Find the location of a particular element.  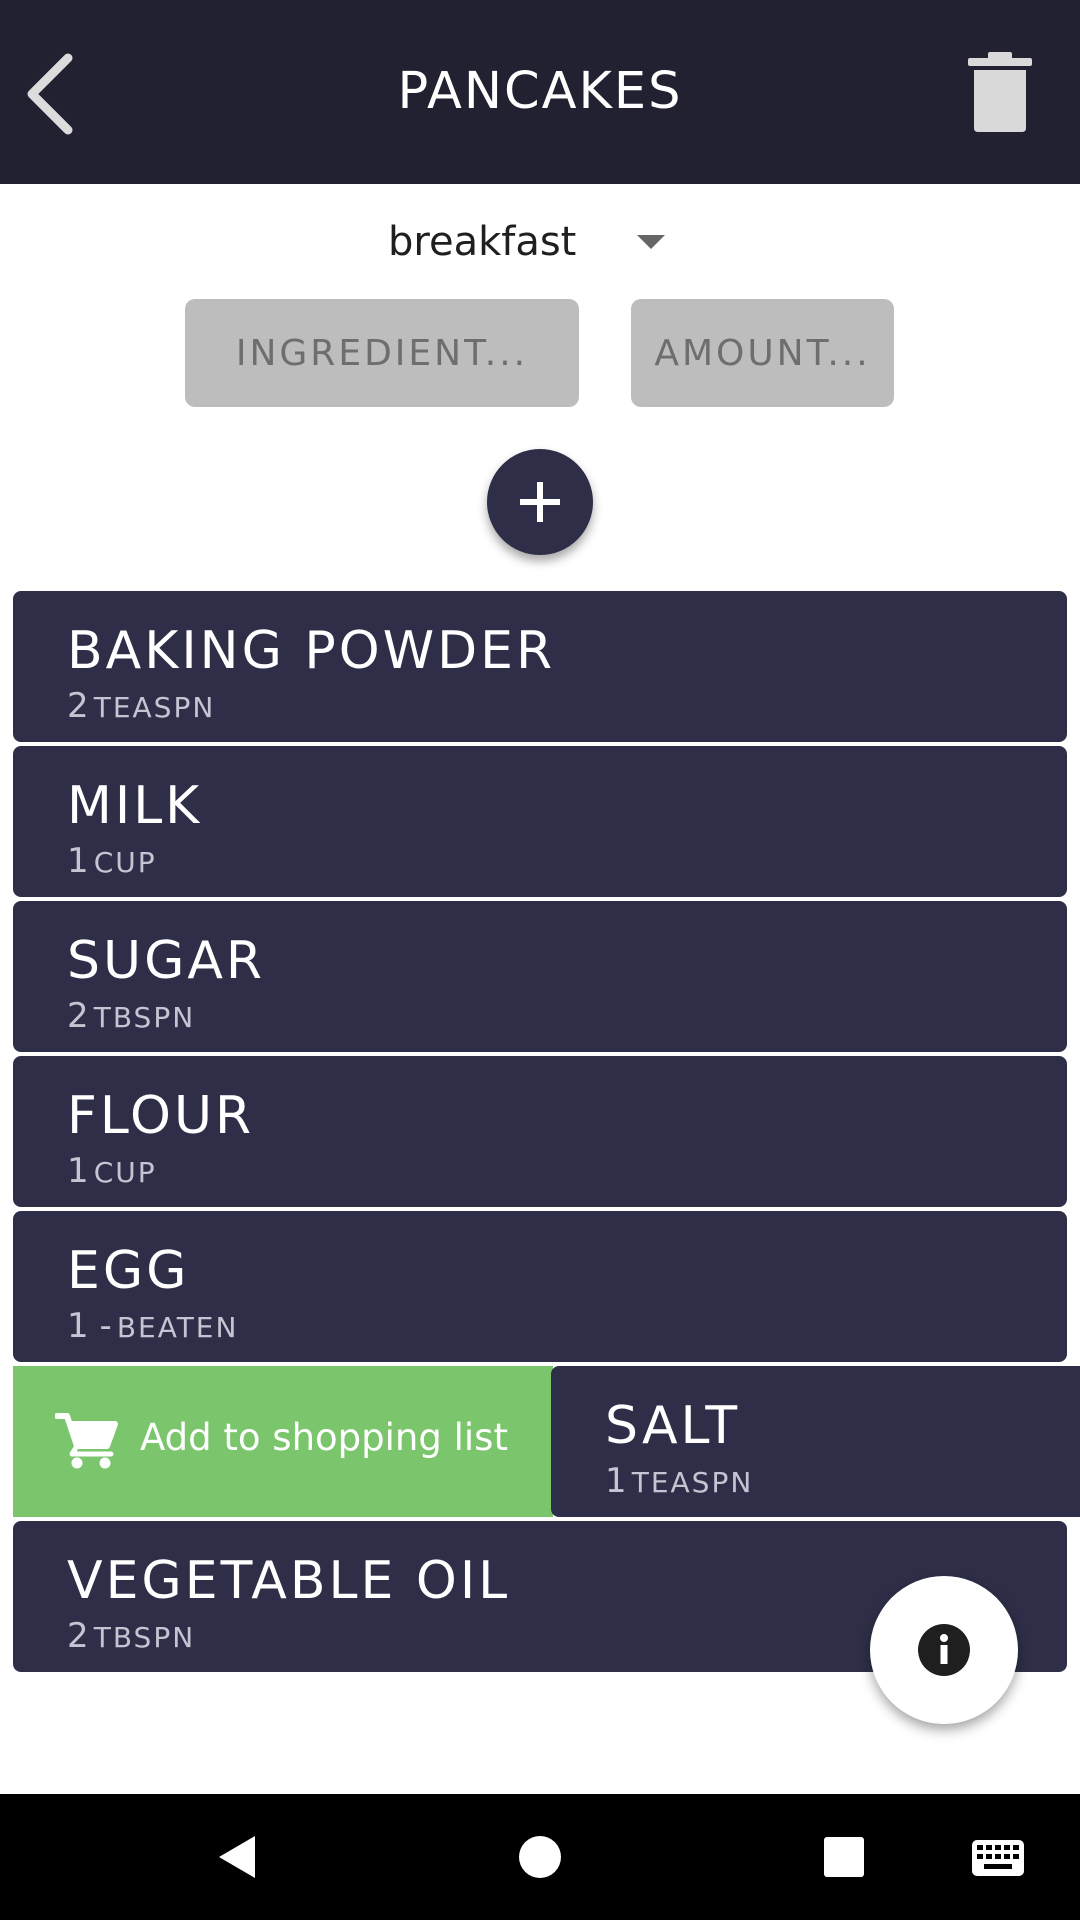

ingredient-amount: 2 TEASPN is located at coordinates (141, 706).